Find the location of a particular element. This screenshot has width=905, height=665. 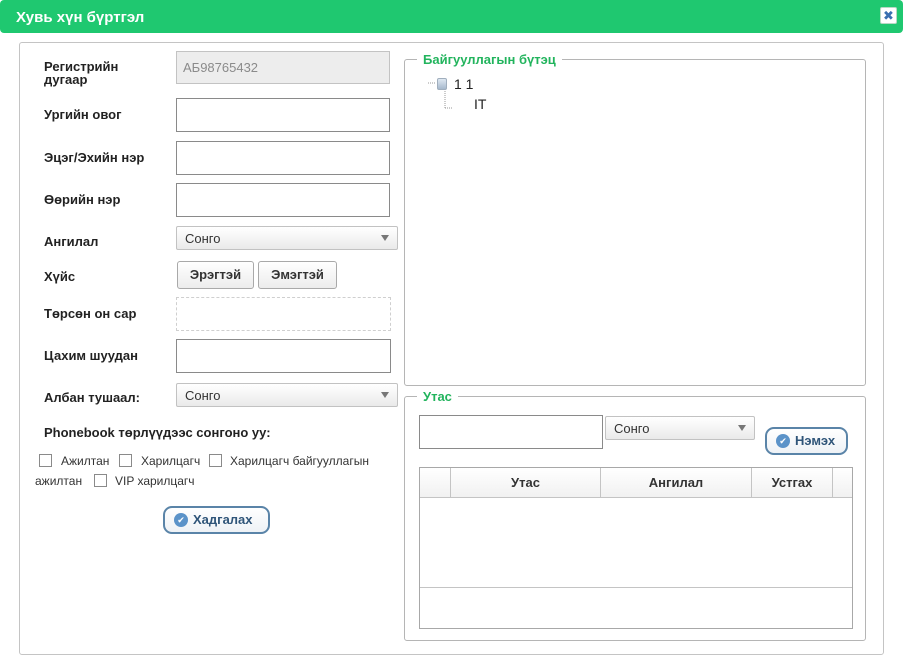

category-select: Сонго is located at coordinates (287, 238).